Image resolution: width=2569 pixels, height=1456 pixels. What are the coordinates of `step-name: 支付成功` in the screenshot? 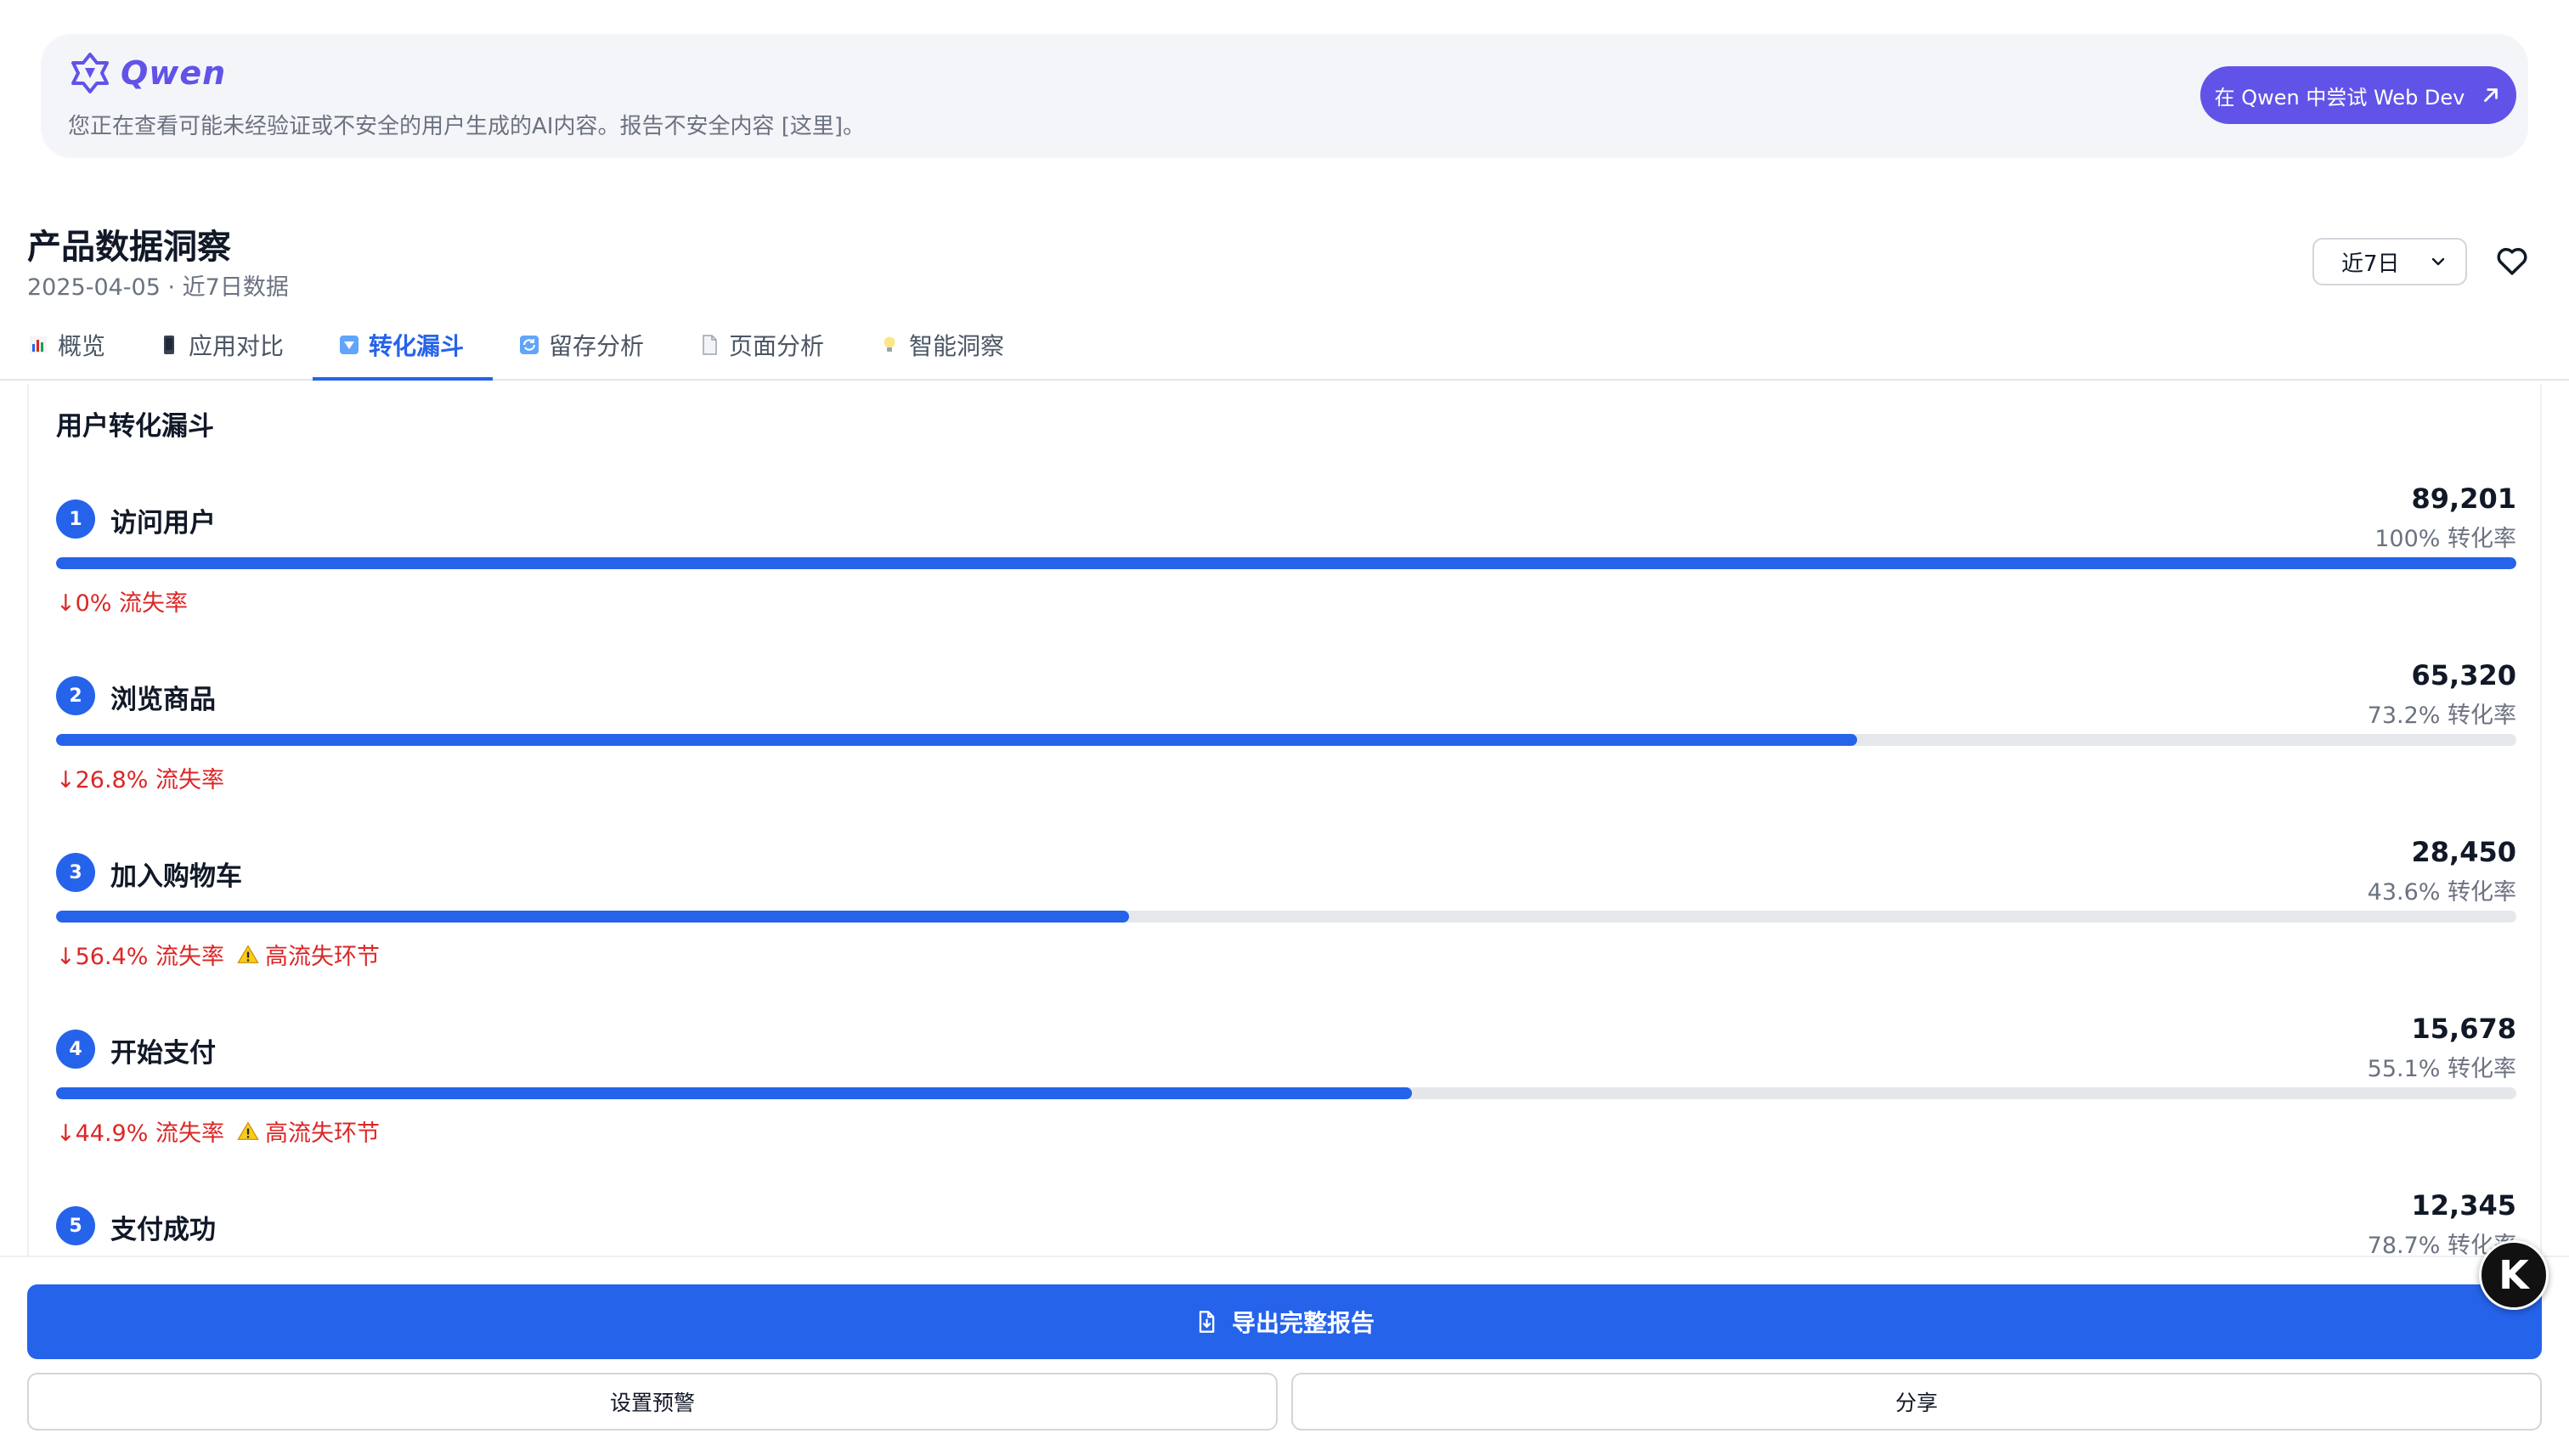 It's located at (163, 1230).